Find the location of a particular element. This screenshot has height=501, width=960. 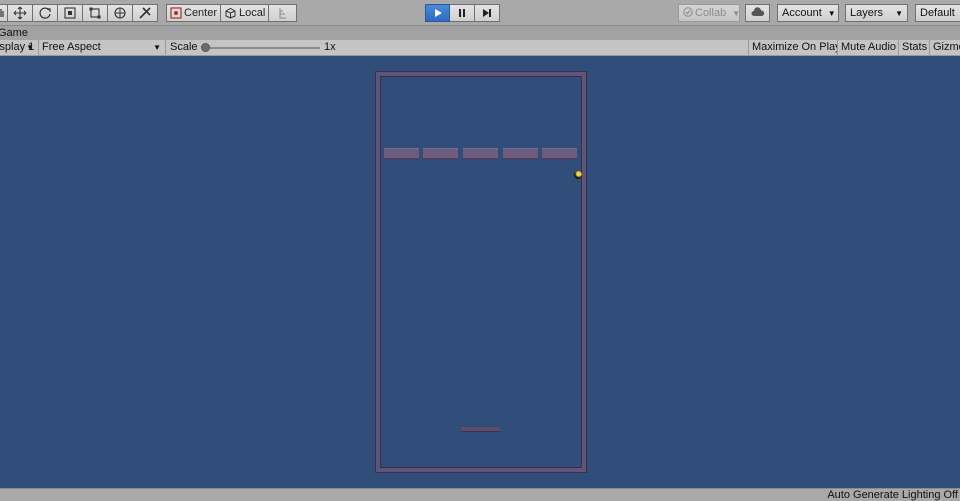

snap-icon is located at coordinates (283, 13).